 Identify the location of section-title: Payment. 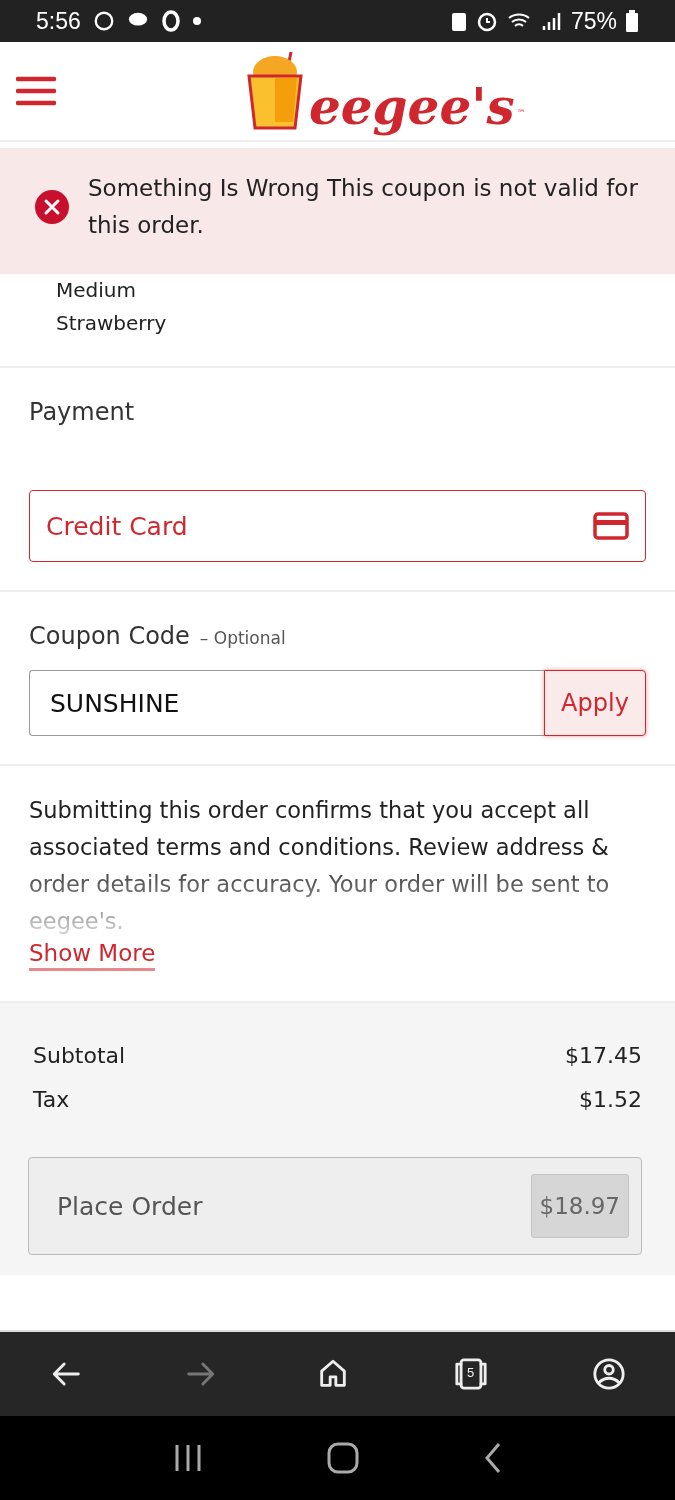
(82, 412).